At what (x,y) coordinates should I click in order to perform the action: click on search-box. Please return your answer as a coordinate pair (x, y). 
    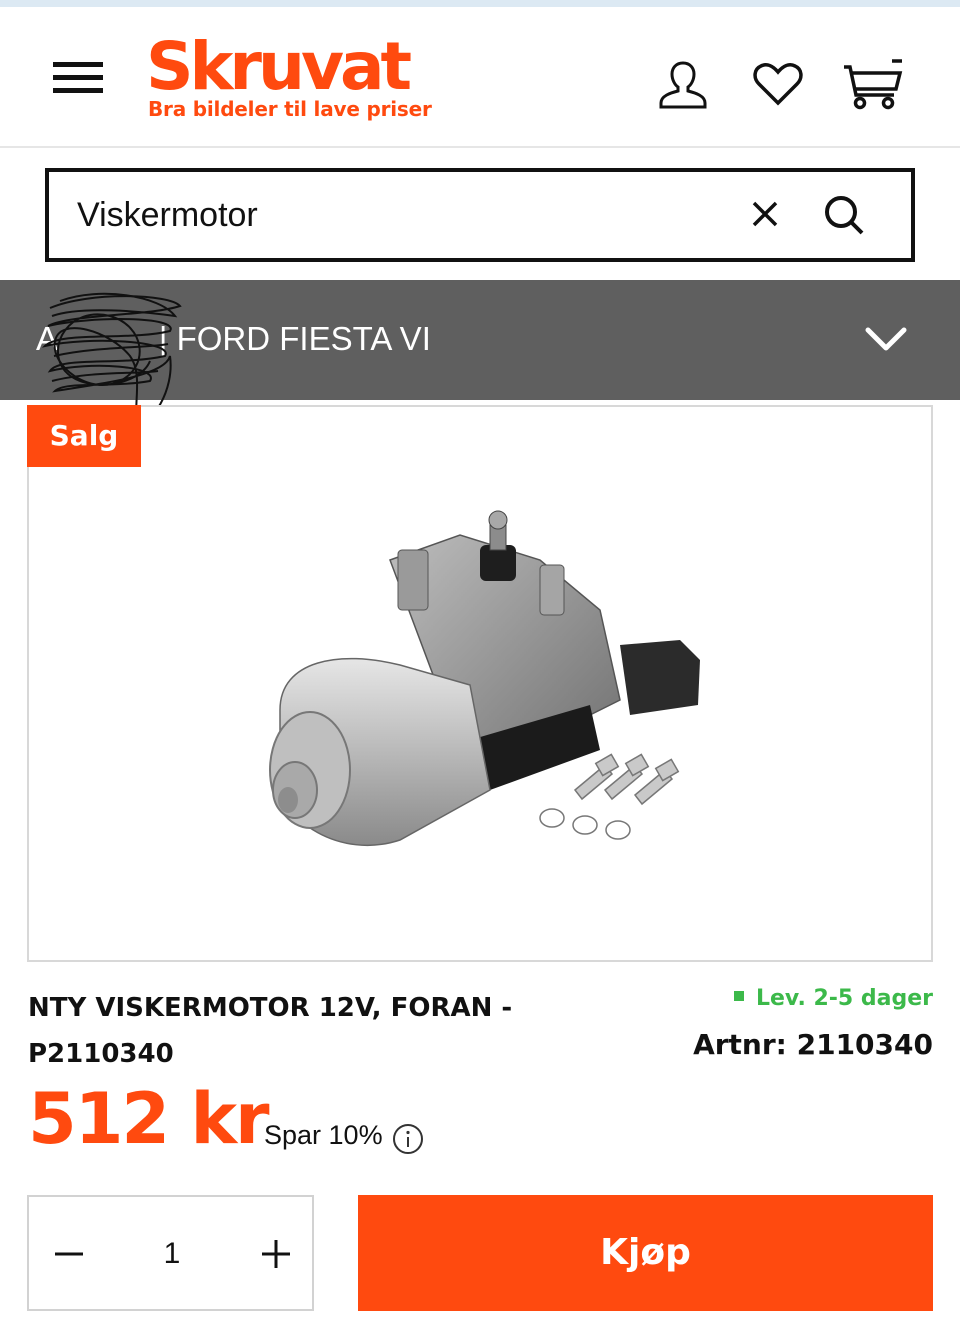
    Looking at the image, I should click on (480, 215).